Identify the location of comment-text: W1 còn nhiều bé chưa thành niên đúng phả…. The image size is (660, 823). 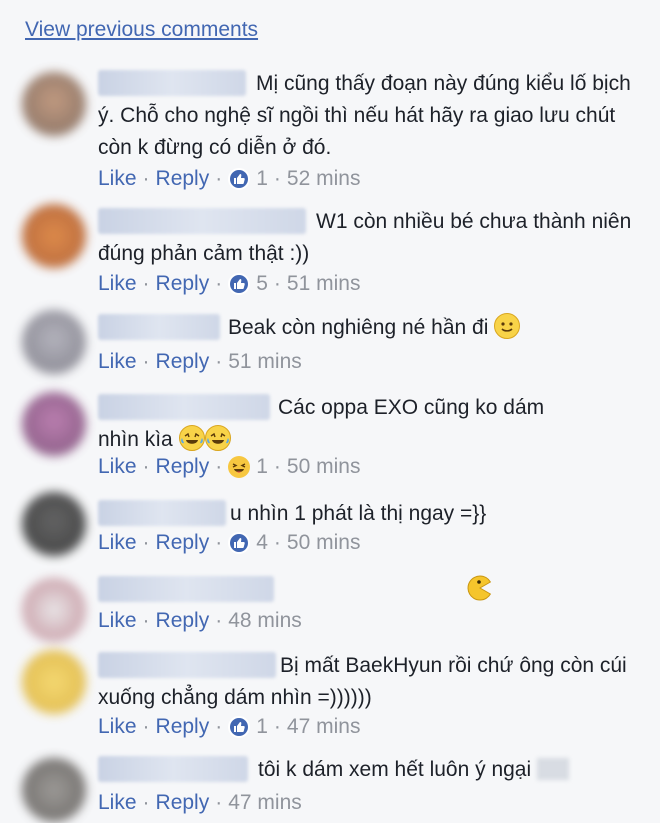
(365, 237).